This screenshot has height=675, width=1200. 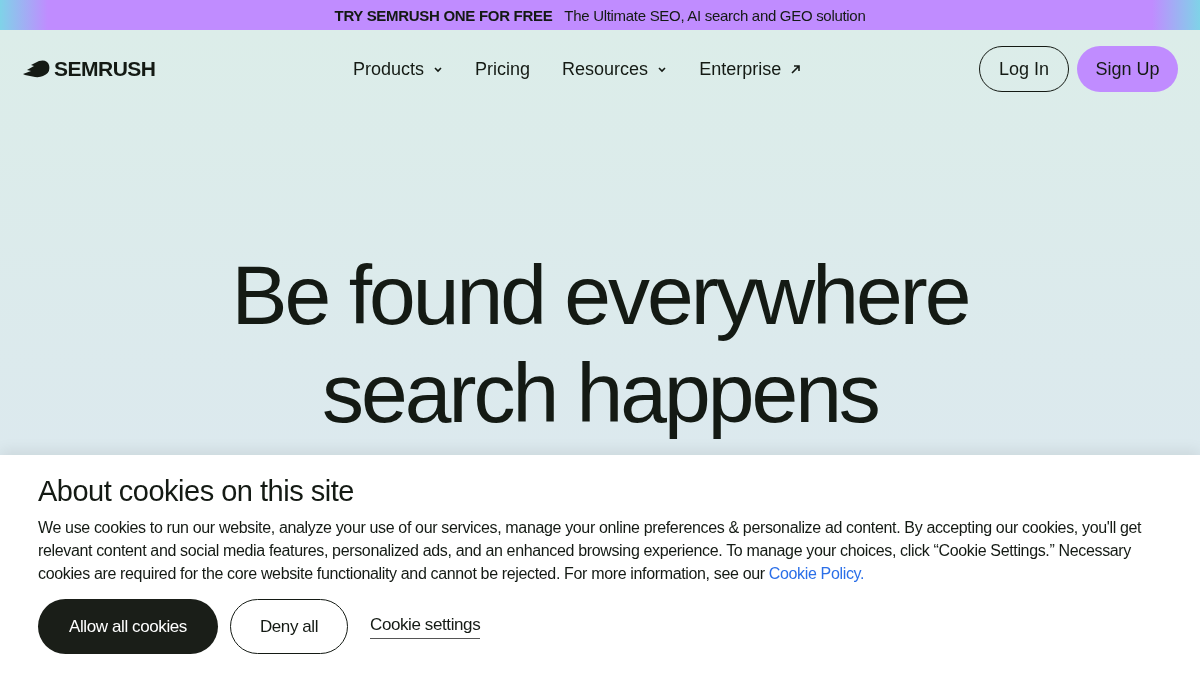 What do you see at coordinates (443, 15) in the screenshot?
I see `promo-label: TRY SEMRUSH ONE FOR FREE` at bounding box center [443, 15].